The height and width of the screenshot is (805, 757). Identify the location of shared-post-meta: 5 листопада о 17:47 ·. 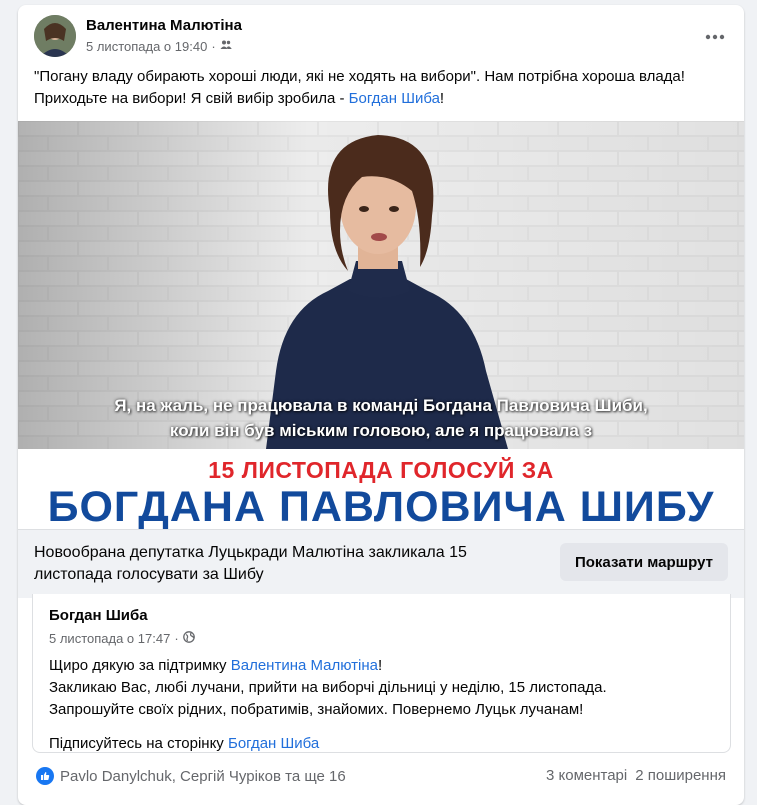
(122, 638).